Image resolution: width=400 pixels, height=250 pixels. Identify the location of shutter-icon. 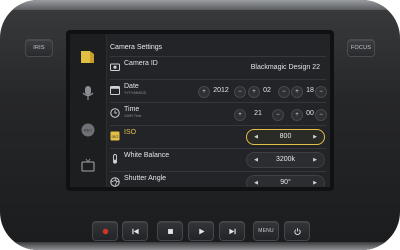
(115, 182).